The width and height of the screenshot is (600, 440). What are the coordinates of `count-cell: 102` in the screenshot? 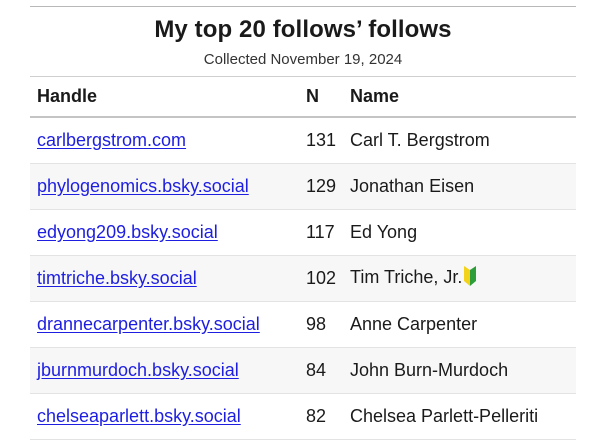 It's located at (321, 277).